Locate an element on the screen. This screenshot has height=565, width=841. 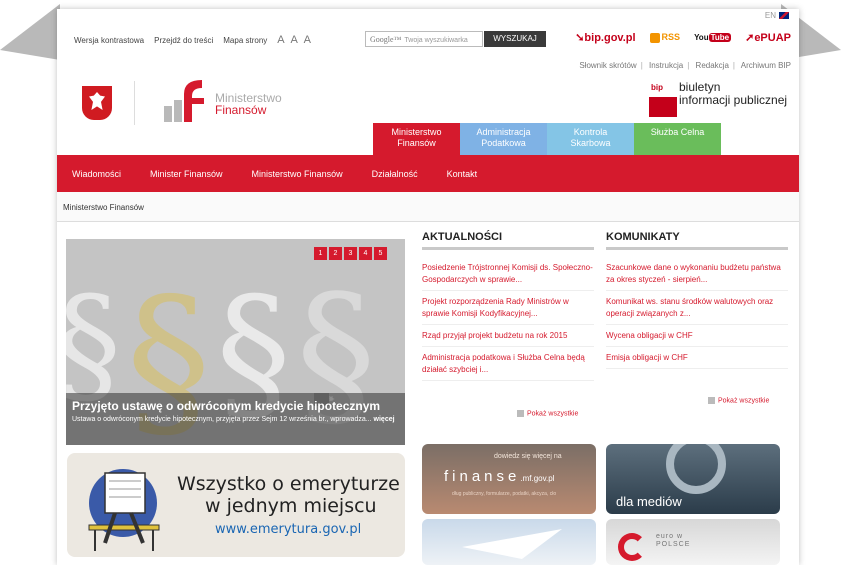
aktualnosci-heading: AKTUALNOŚCI is located at coordinates (508, 240).